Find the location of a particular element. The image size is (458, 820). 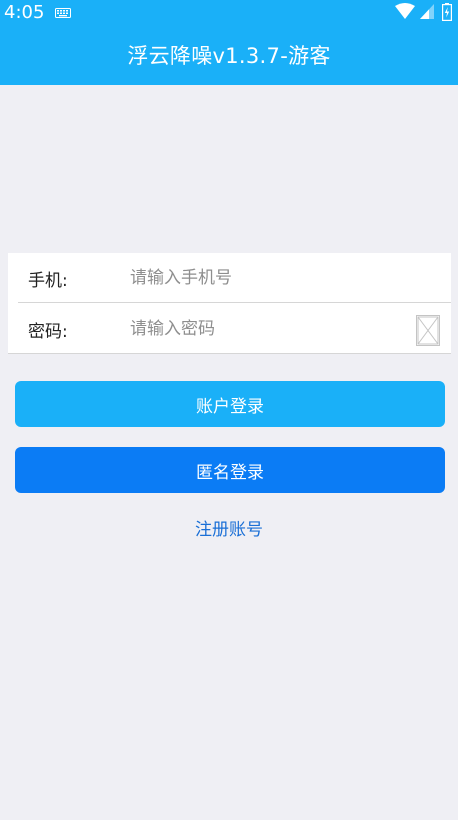

app-bar: 浮云降噪v1.3.7-游客 is located at coordinates (229, 55).